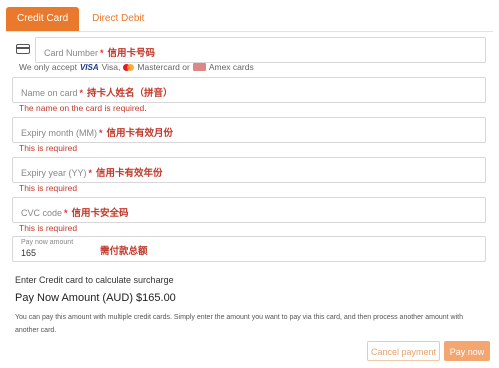 The width and height of the screenshot is (499, 368). What do you see at coordinates (403, 351) in the screenshot?
I see `cancel-payment-button: Cancel payment` at bounding box center [403, 351].